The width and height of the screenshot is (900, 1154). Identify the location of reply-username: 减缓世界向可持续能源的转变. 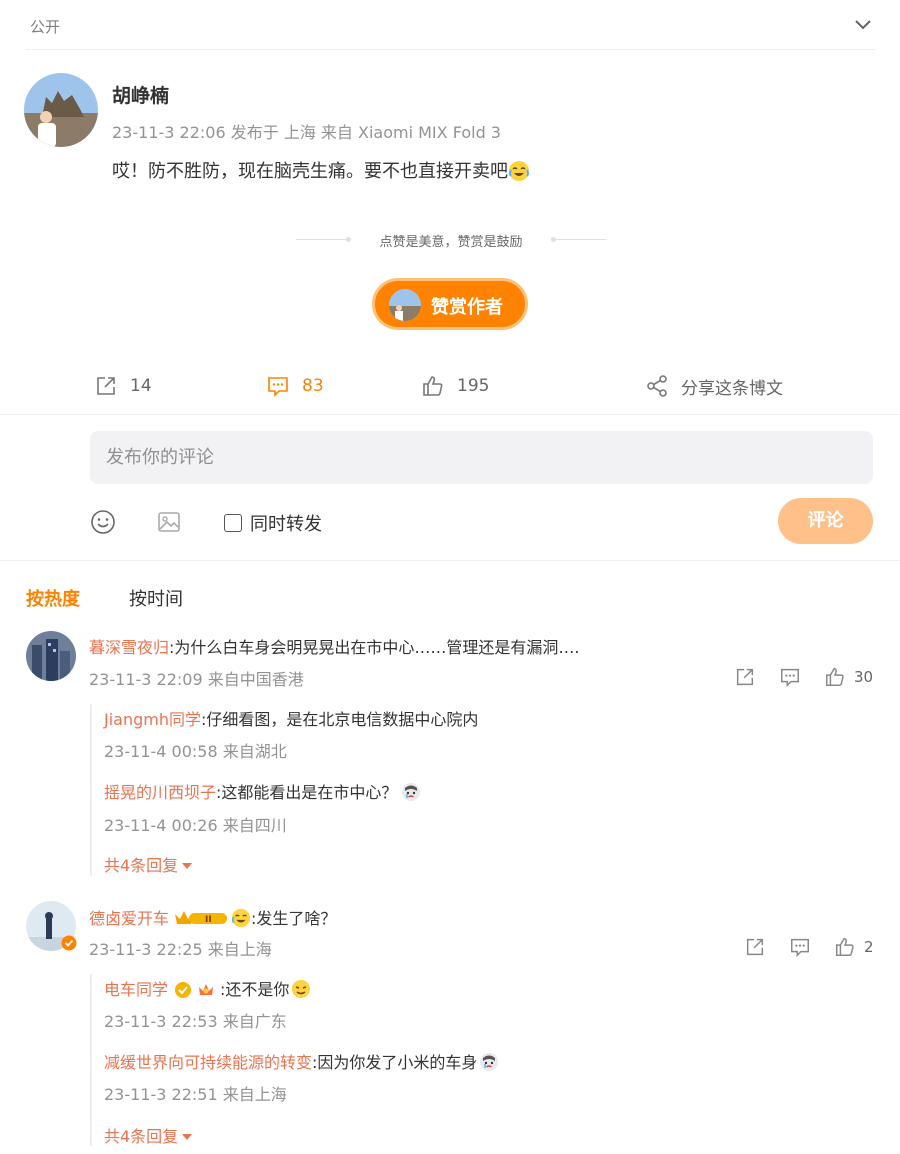
(208, 1062).